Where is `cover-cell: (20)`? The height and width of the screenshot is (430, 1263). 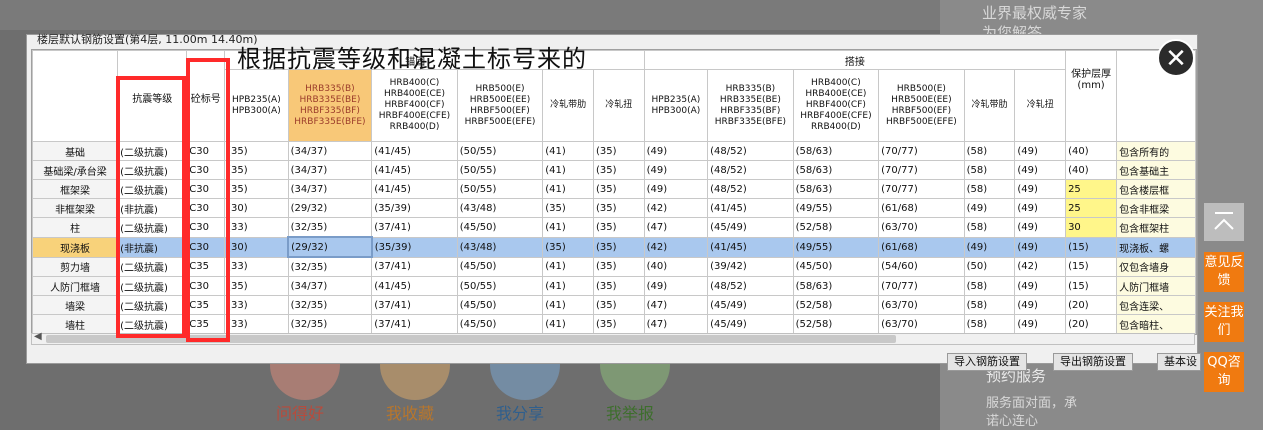
cover-cell: (20) is located at coordinates (1091, 324).